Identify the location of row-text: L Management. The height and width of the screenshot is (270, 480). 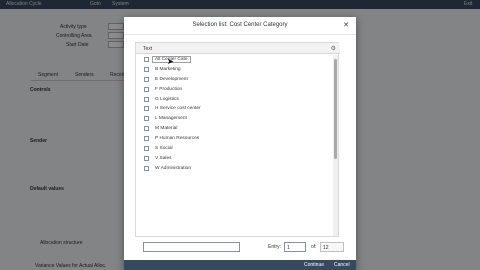
(171, 118).